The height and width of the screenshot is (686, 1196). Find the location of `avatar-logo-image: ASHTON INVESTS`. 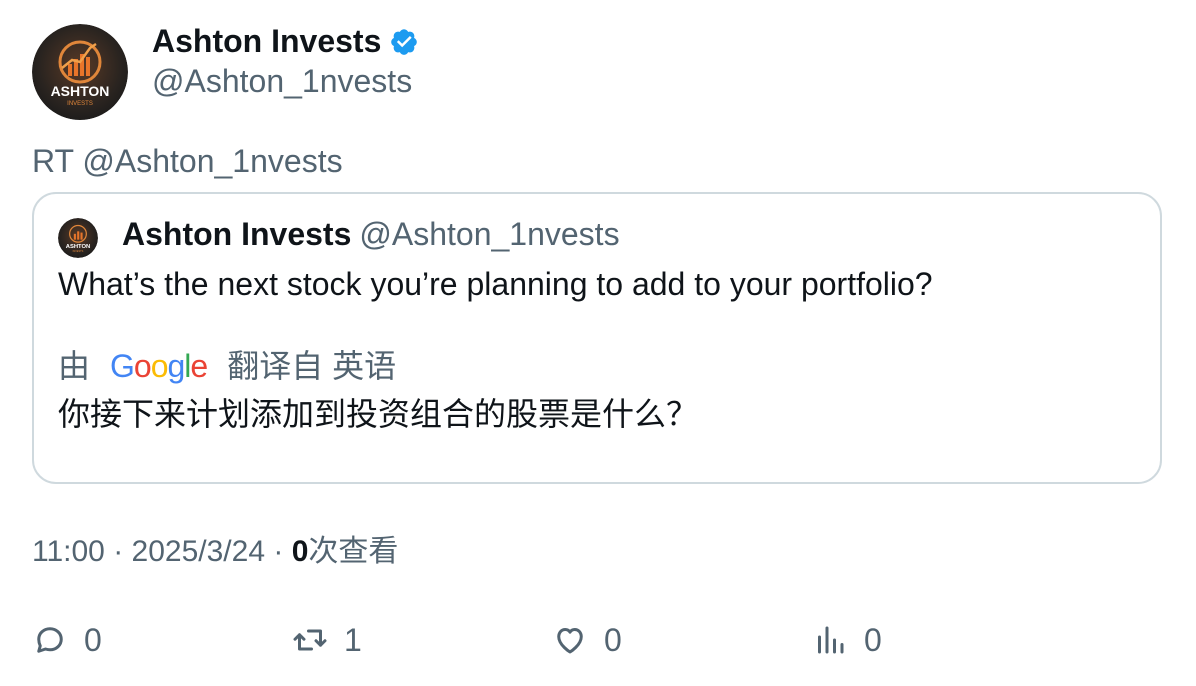

avatar-logo-image: ASHTON INVESTS is located at coordinates (80, 72).